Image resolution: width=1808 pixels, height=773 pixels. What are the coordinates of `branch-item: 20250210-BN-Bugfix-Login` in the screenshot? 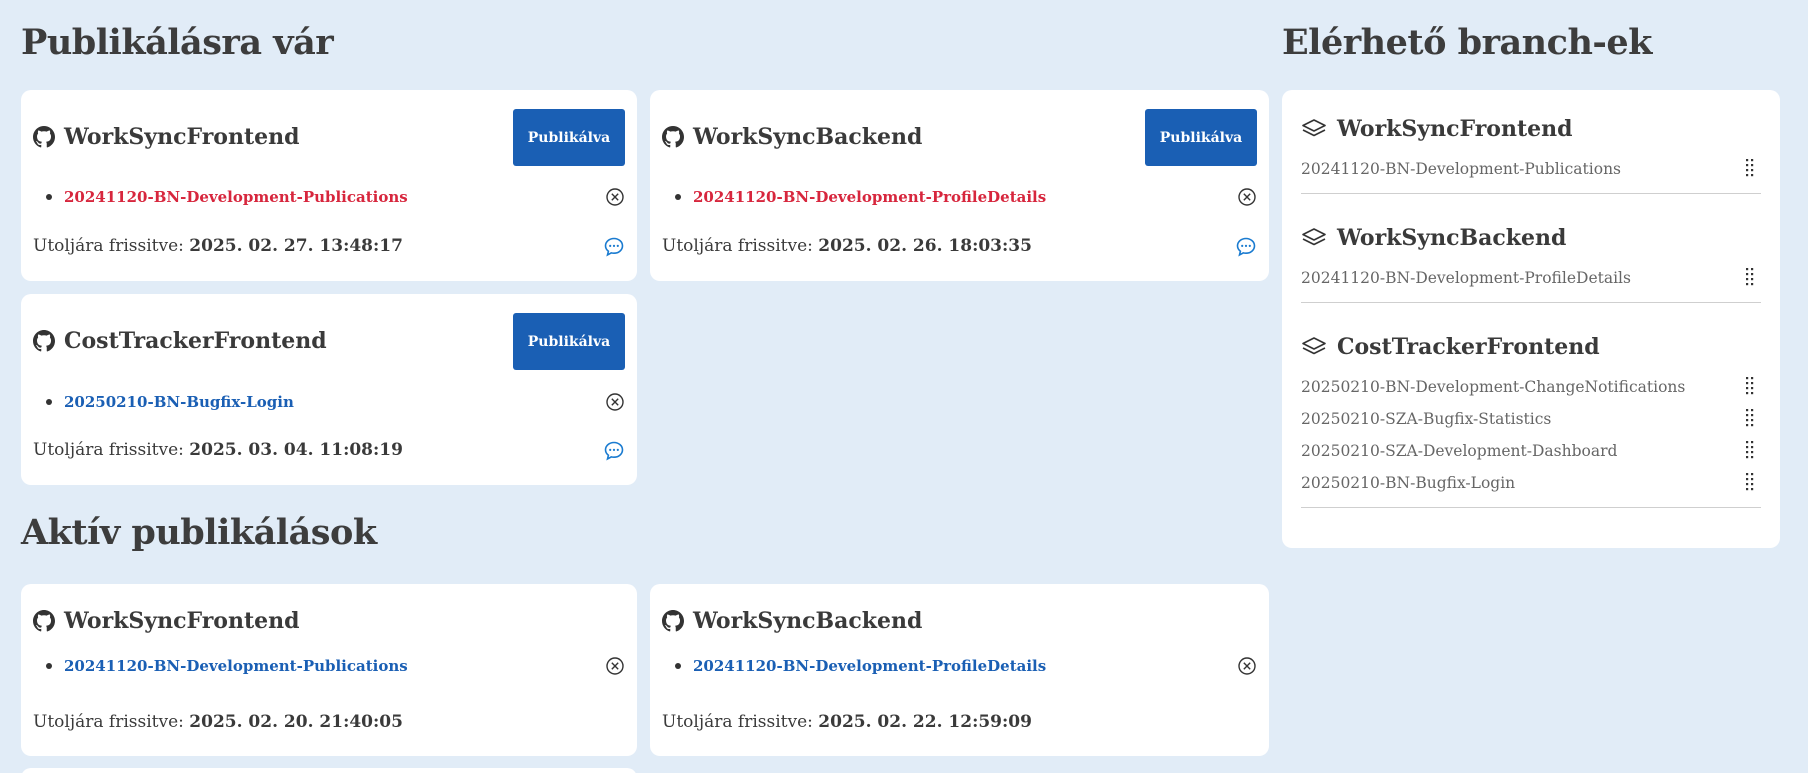 It's located at (335, 402).